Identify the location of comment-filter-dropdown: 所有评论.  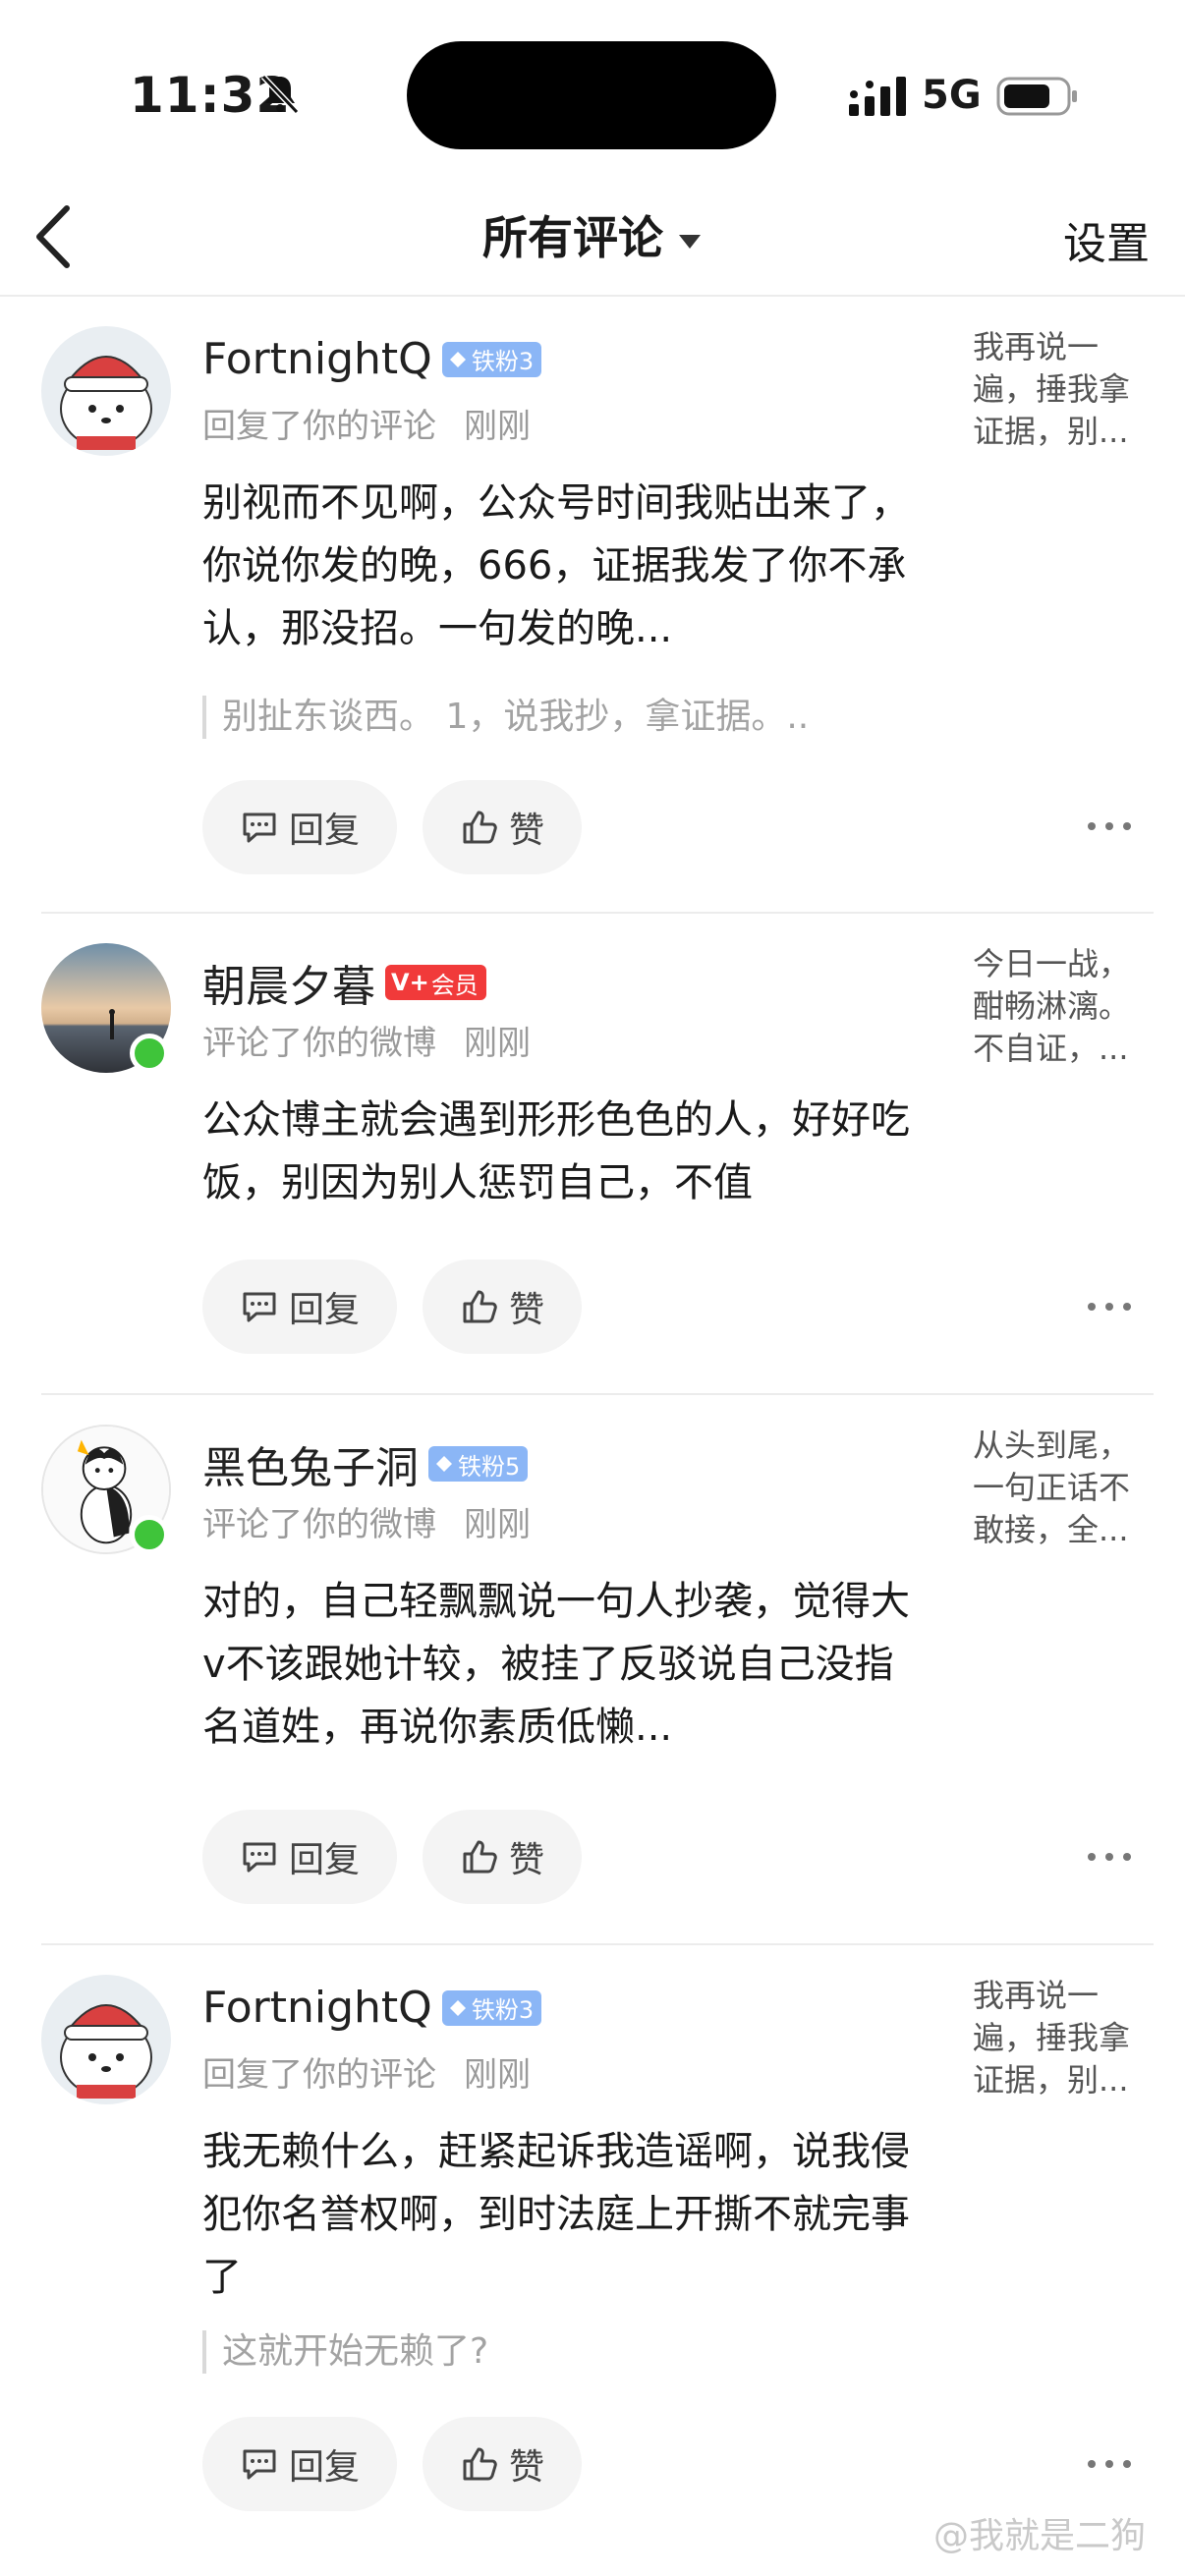
(592, 234).